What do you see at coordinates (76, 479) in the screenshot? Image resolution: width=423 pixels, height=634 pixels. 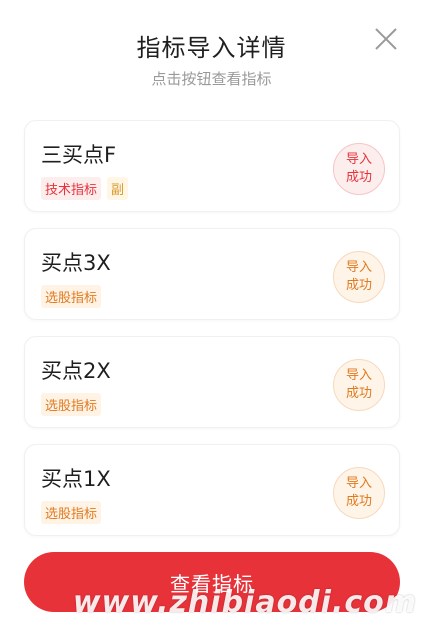 I see `indicator-name: 买点1X` at bounding box center [76, 479].